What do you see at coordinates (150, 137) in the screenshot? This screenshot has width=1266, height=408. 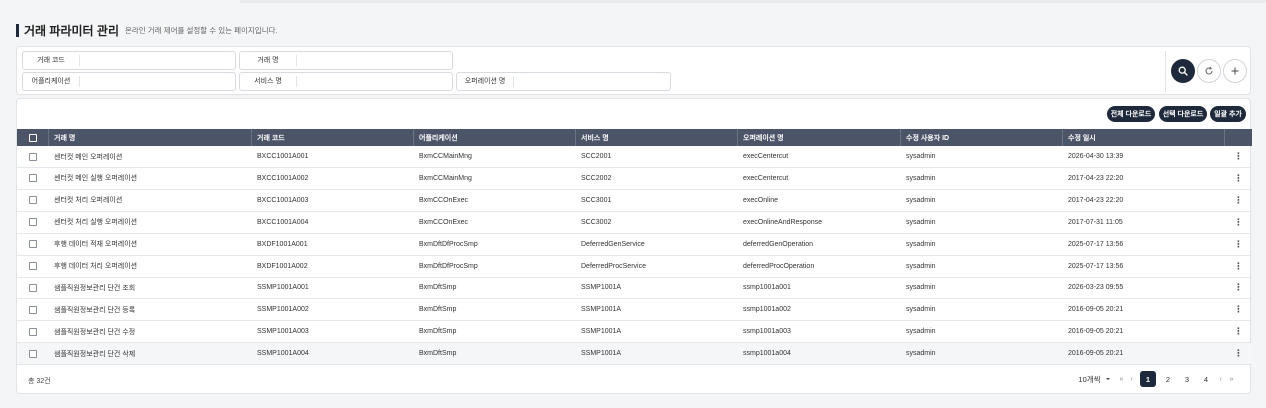 I see `column-header-transaction-name: 거래 명` at bounding box center [150, 137].